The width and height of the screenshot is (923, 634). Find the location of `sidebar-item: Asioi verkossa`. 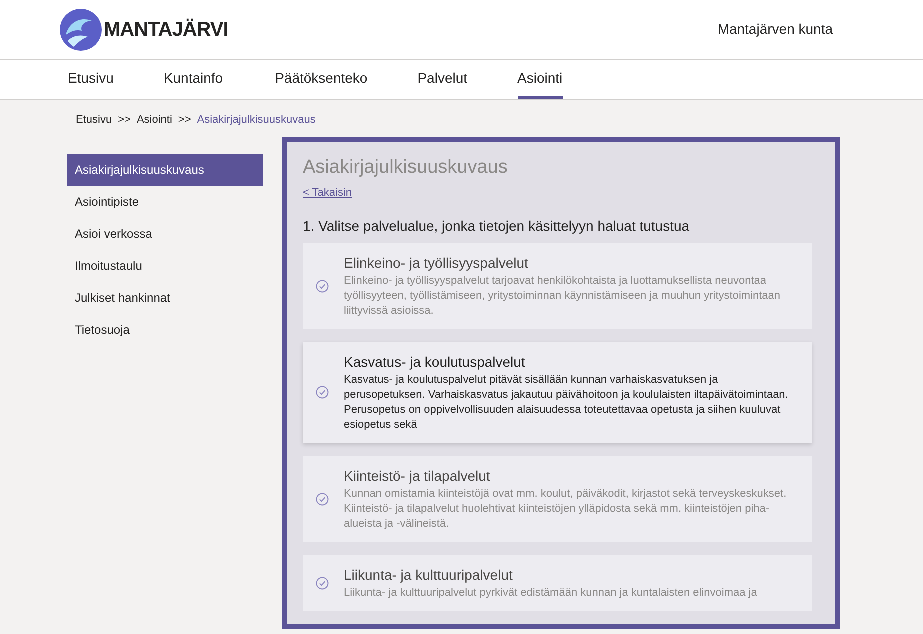

sidebar-item: Asioi verkossa is located at coordinates (165, 234).